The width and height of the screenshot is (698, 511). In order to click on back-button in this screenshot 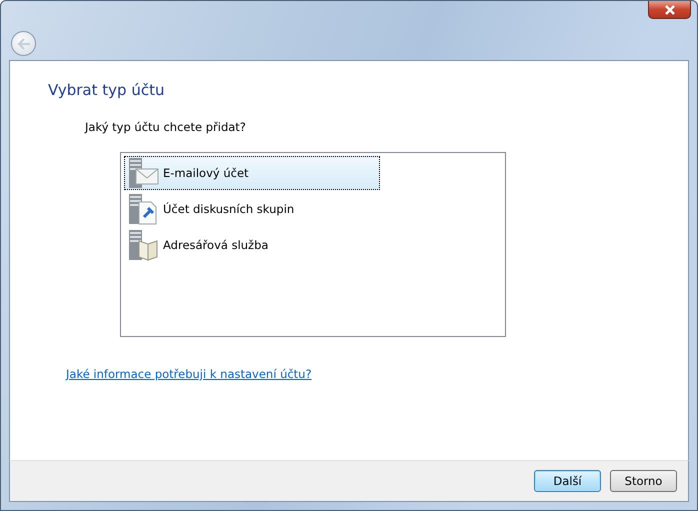, I will do `click(23, 43)`.